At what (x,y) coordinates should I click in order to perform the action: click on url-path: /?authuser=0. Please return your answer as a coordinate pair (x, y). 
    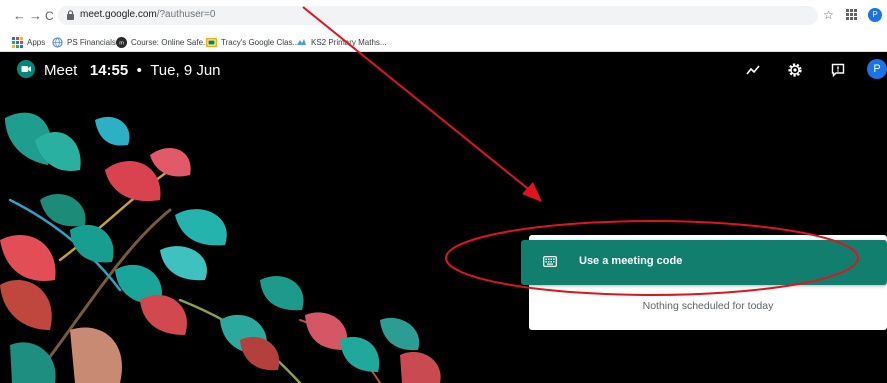
    Looking at the image, I should click on (186, 14).